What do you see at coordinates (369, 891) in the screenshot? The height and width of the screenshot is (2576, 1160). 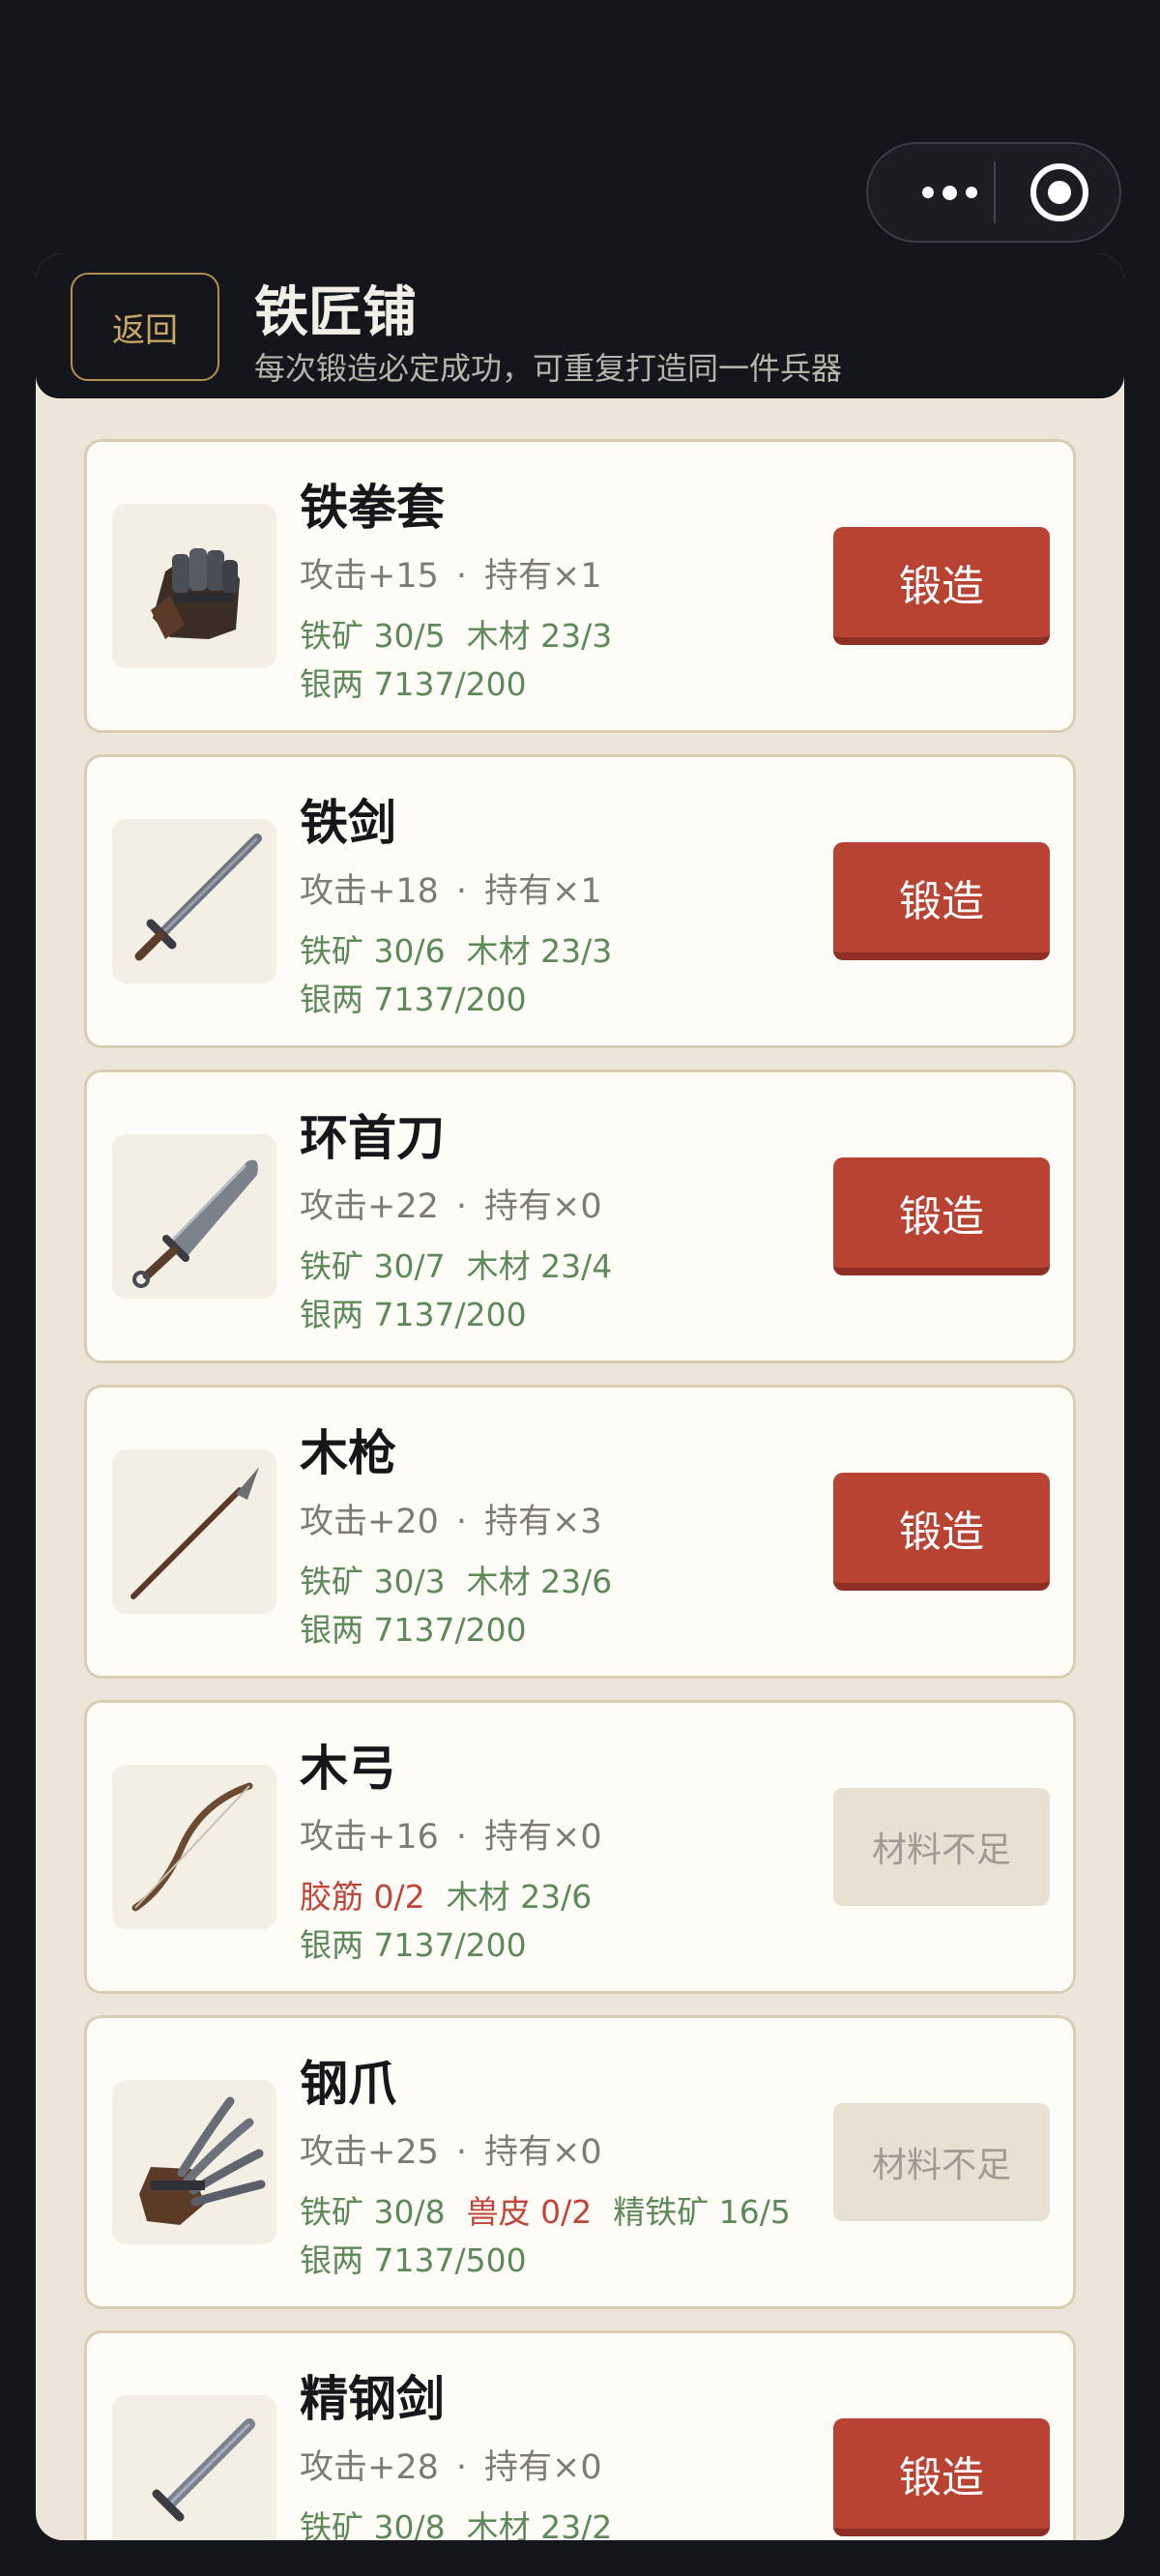 I see `attack-value: 攻击+18` at bounding box center [369, 891].